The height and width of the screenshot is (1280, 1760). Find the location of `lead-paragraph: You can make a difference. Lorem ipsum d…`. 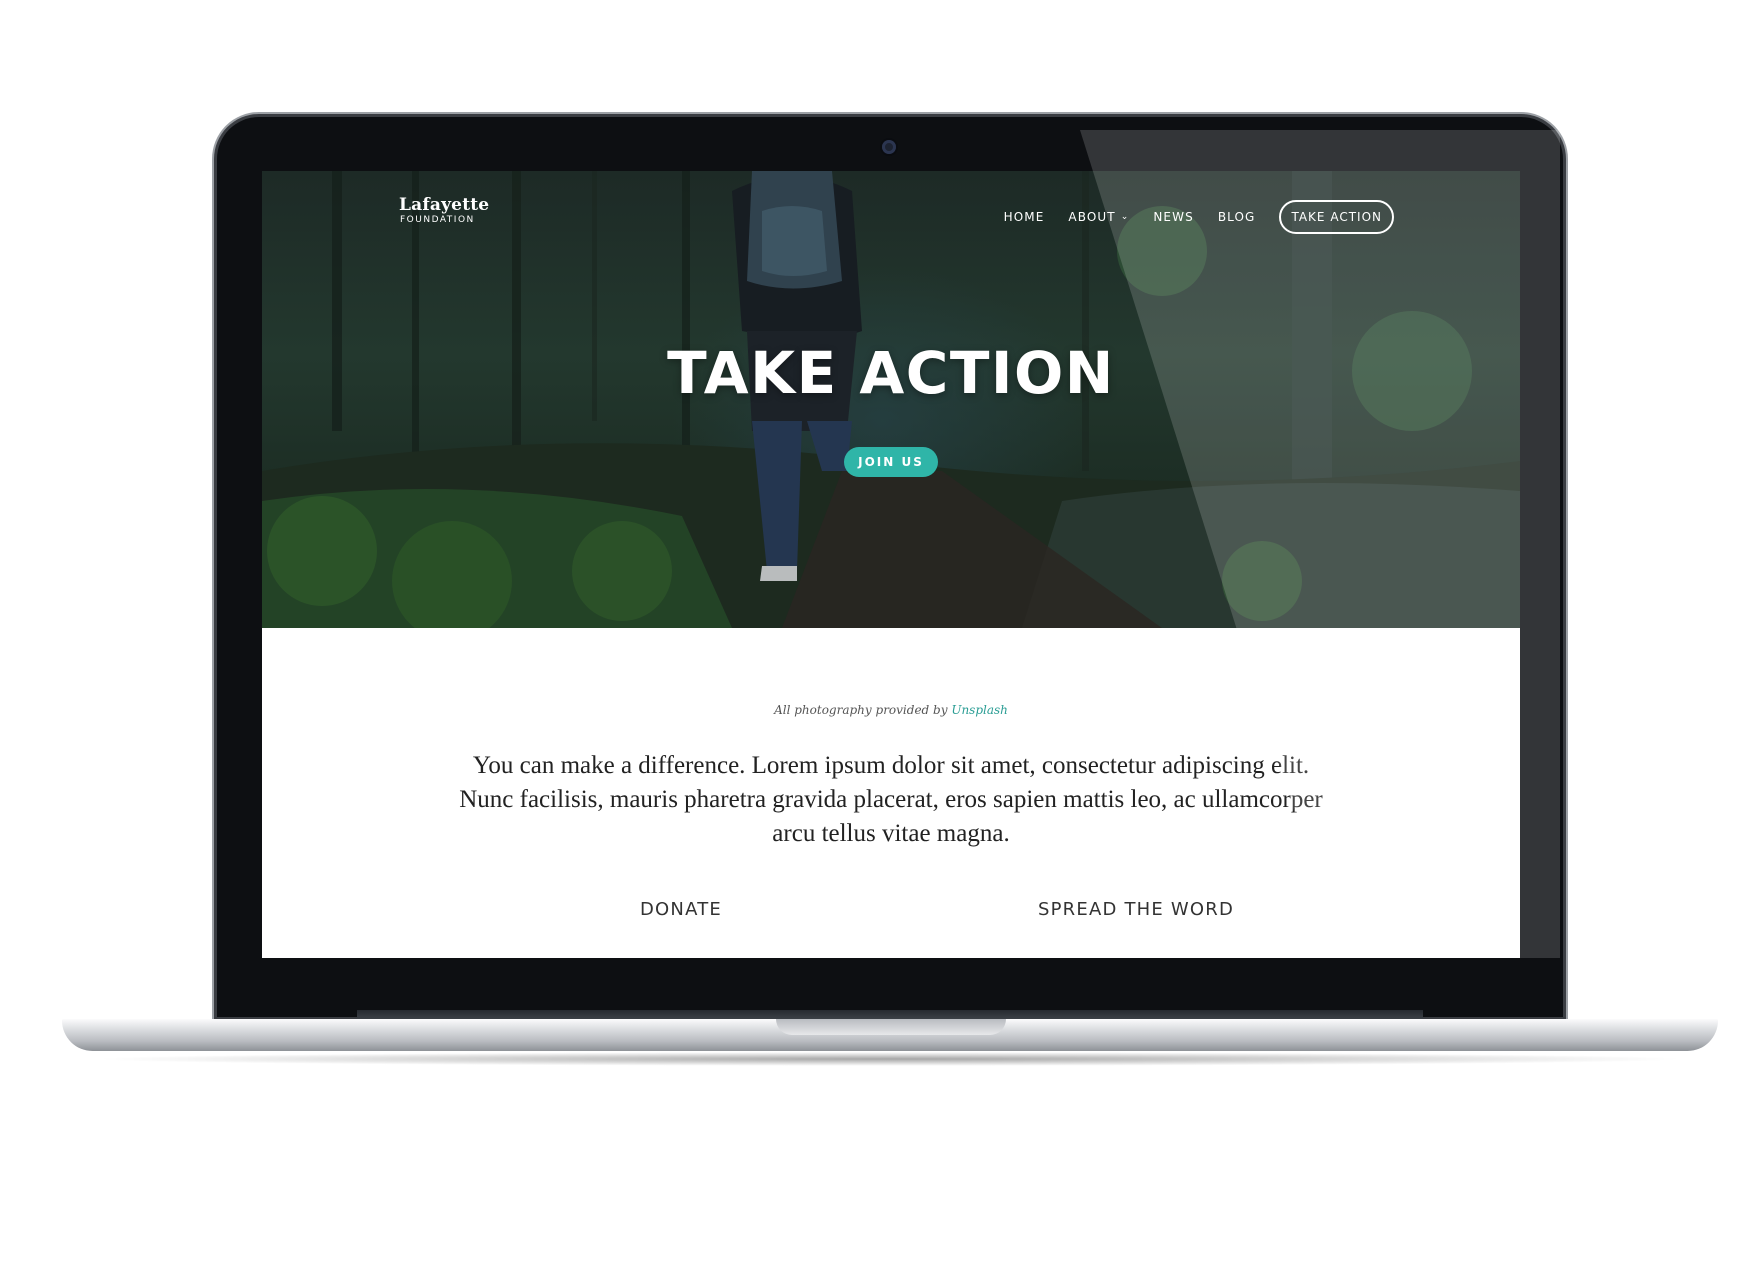

lead-paragraph: You can make a difference. Lorem ipsum d… is located at coordinates (891, 799).